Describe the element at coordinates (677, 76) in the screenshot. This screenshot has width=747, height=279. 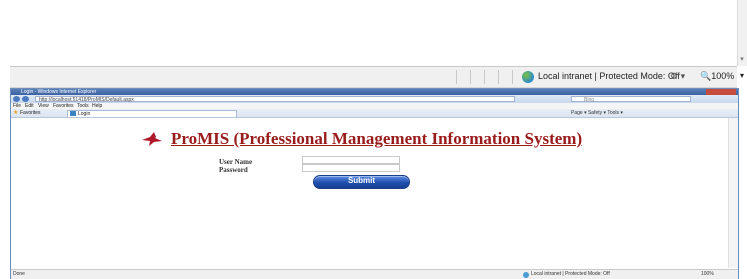
I see `addon-icon: ⚙ ▾` at that location.